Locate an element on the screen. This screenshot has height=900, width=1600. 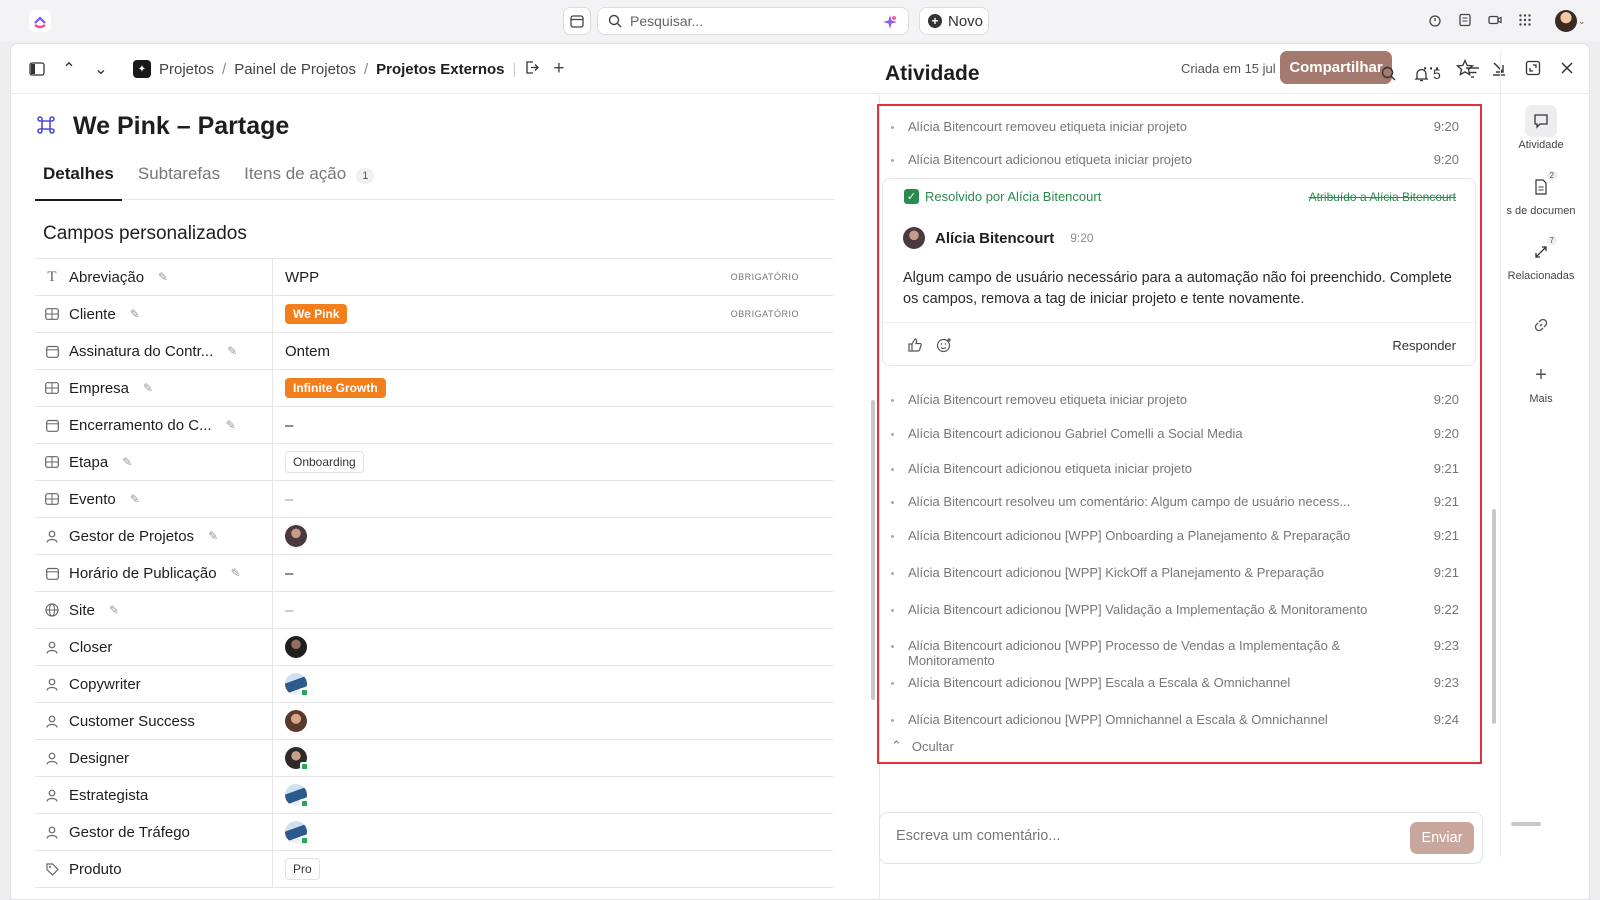
field-label: Designer is located at coordinates (99, 758).